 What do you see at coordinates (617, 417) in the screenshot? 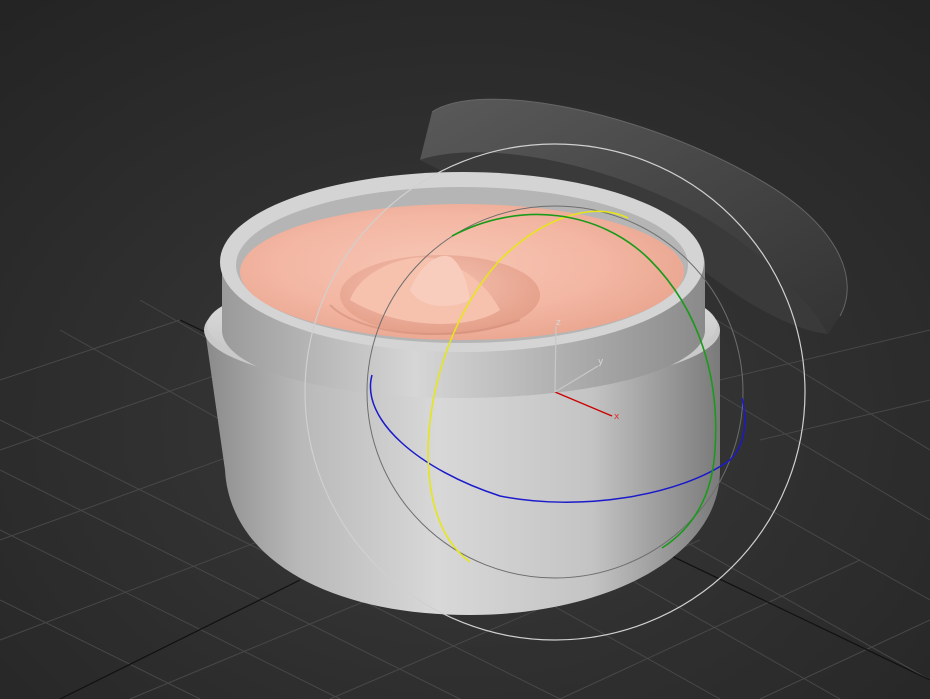
I see `axis-label-x: x` at bounding box center [617, 417].